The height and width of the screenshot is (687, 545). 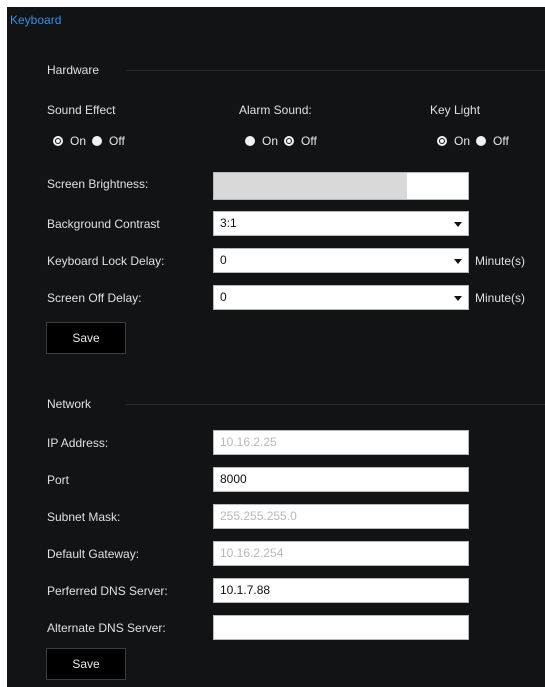 I want to click on key-light-radio-group: On Off, so click(x=476, y=141).